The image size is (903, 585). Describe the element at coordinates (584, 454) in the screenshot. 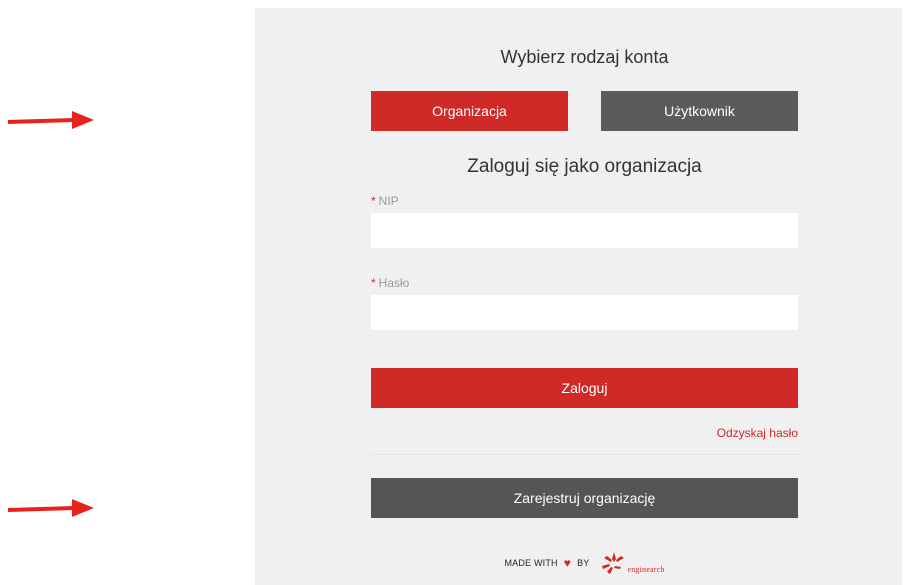

I see `divider` at that location.